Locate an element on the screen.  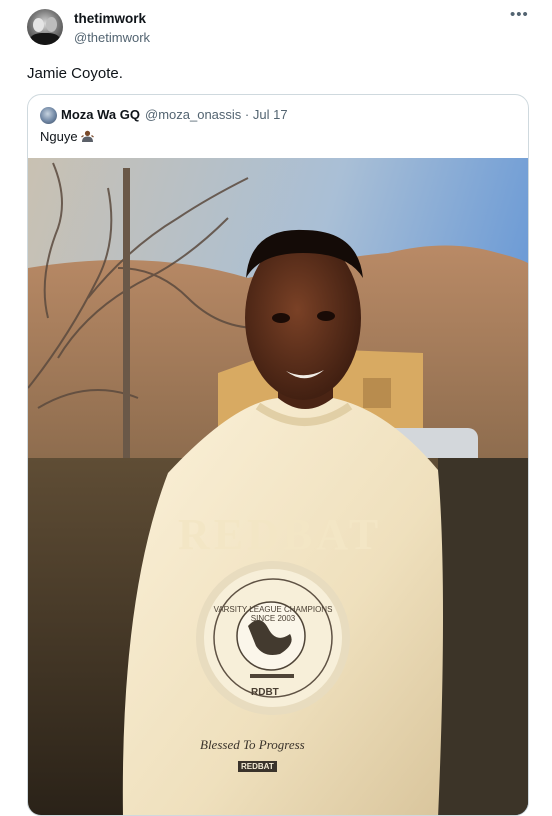
script-text: Blessed To Progress is located at coordinates (252, 744).